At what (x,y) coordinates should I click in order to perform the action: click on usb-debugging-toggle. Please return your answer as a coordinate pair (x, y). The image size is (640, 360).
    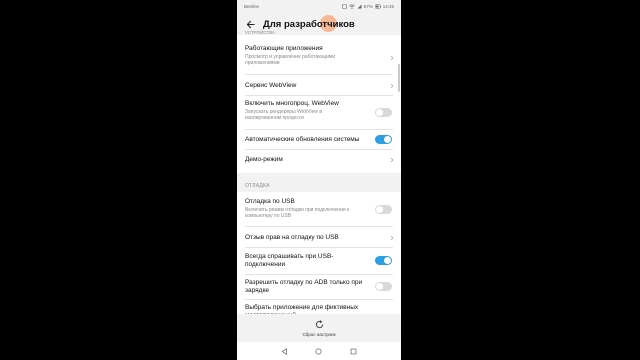
    Looking at the image, I should click on (383, 209).